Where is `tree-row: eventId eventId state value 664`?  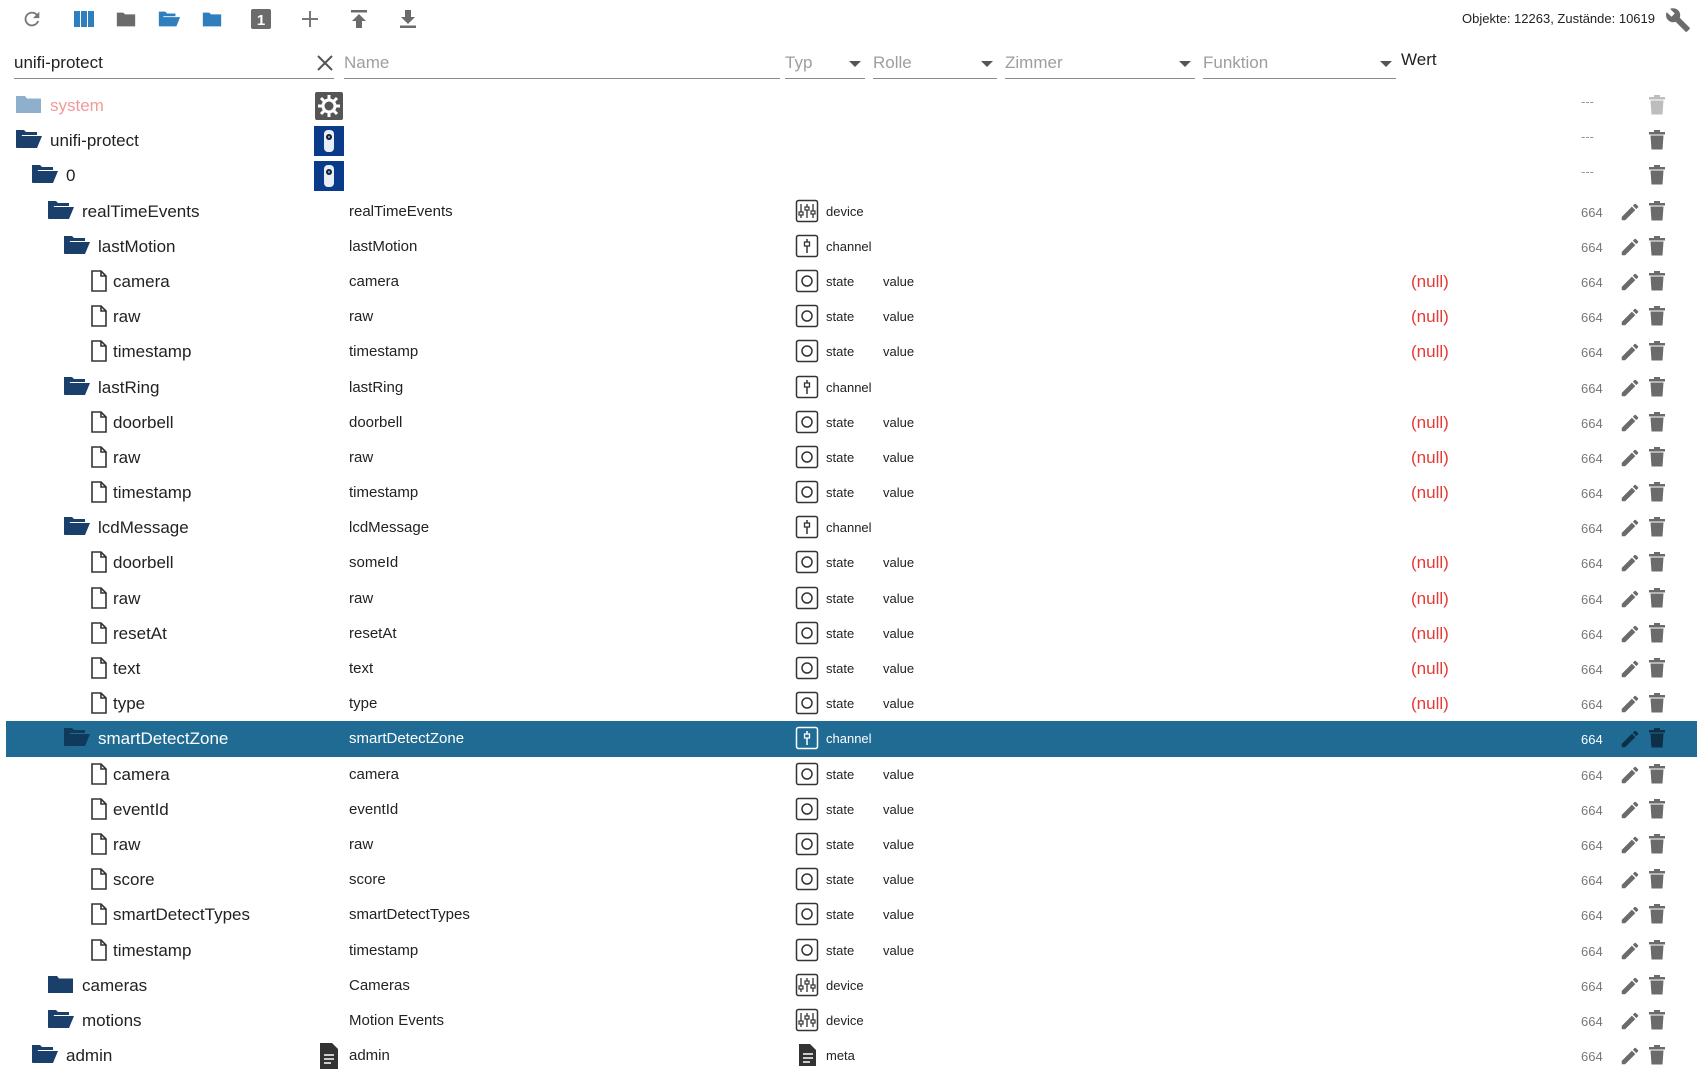 tree-row: eventId eventId state value 664 is located at coordinates (851, 809).